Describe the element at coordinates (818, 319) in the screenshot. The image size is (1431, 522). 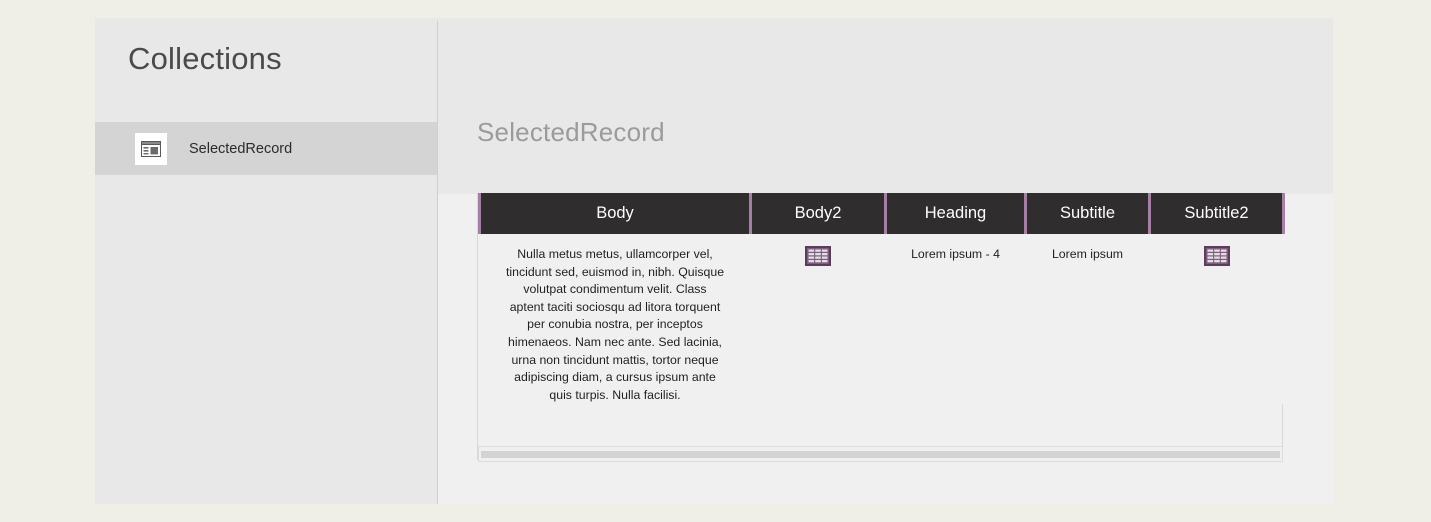
I see `cell-body2: table-grid-icon` at that location.